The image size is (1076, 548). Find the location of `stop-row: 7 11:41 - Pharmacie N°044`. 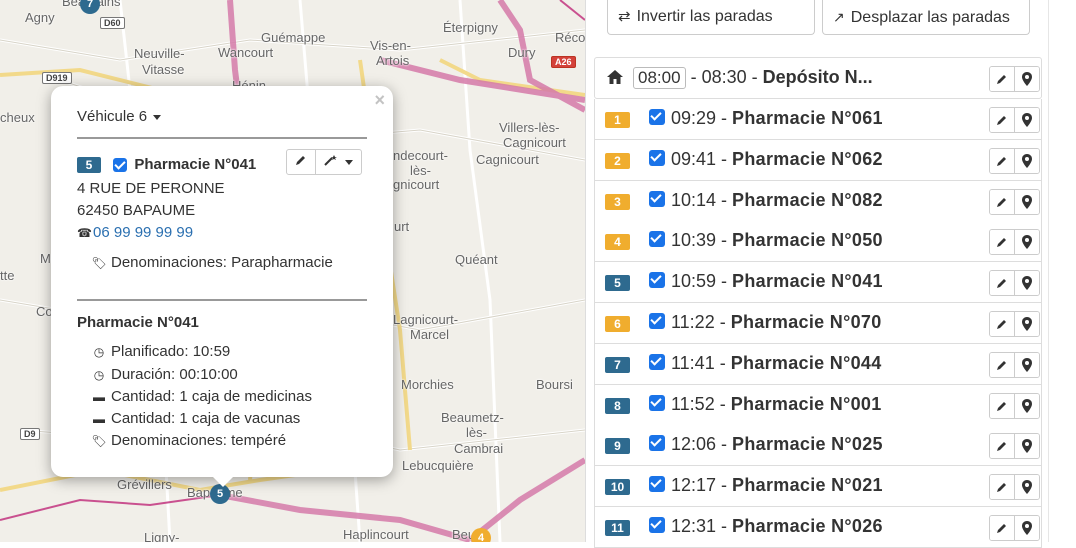

stop-row: 7 11:41 - Pharmacie N°044 is located at coordinates (818, 364).